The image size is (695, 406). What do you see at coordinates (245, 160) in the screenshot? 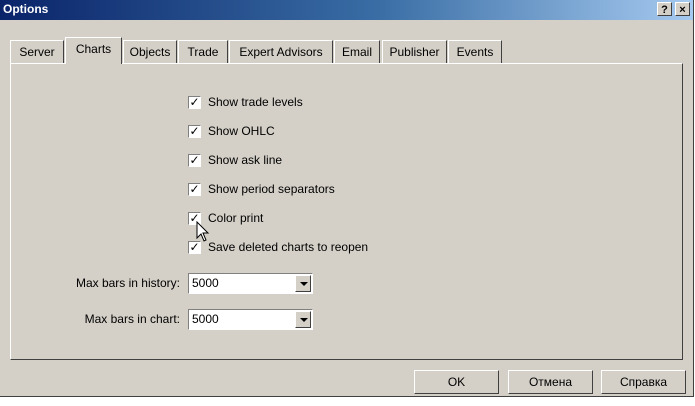
I see `checkbox-label: Show ask line` at bounding box center [245, 160].